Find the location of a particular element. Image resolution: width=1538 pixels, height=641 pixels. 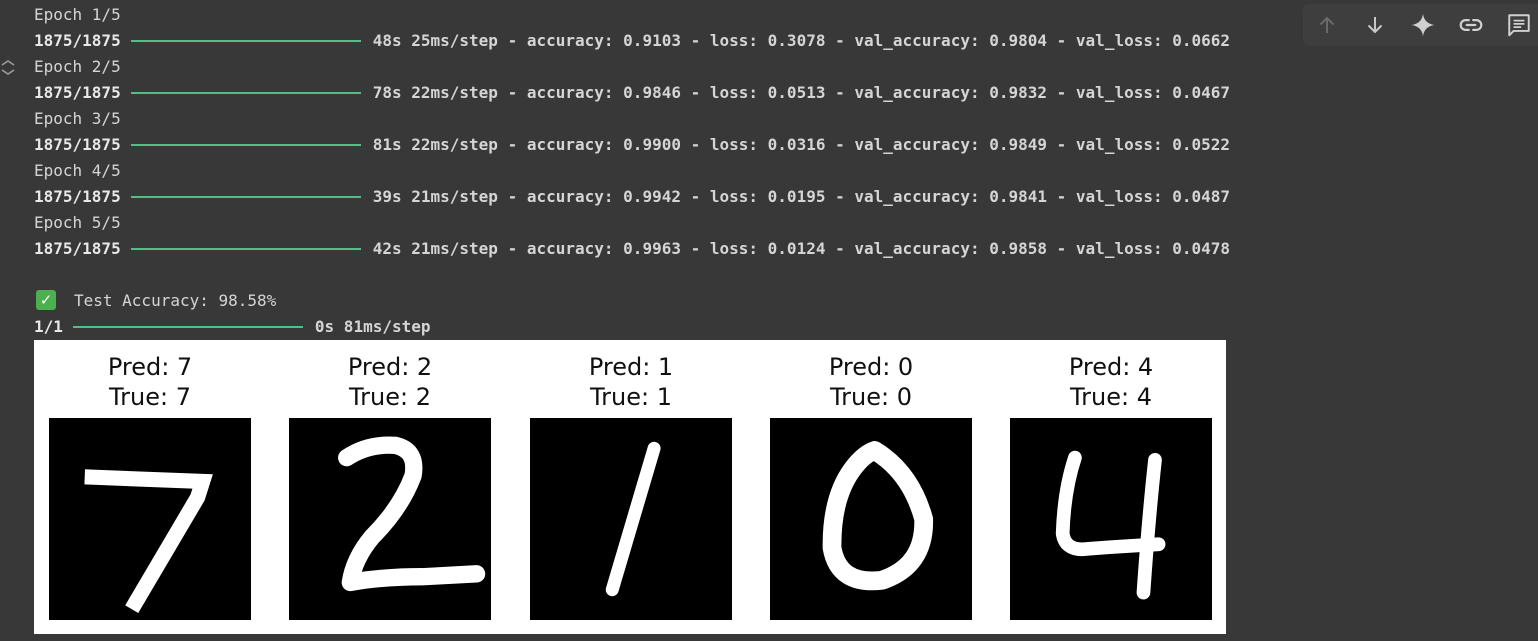

epoch-label: Epoch 1/5 is located at coordinates (77, 14).